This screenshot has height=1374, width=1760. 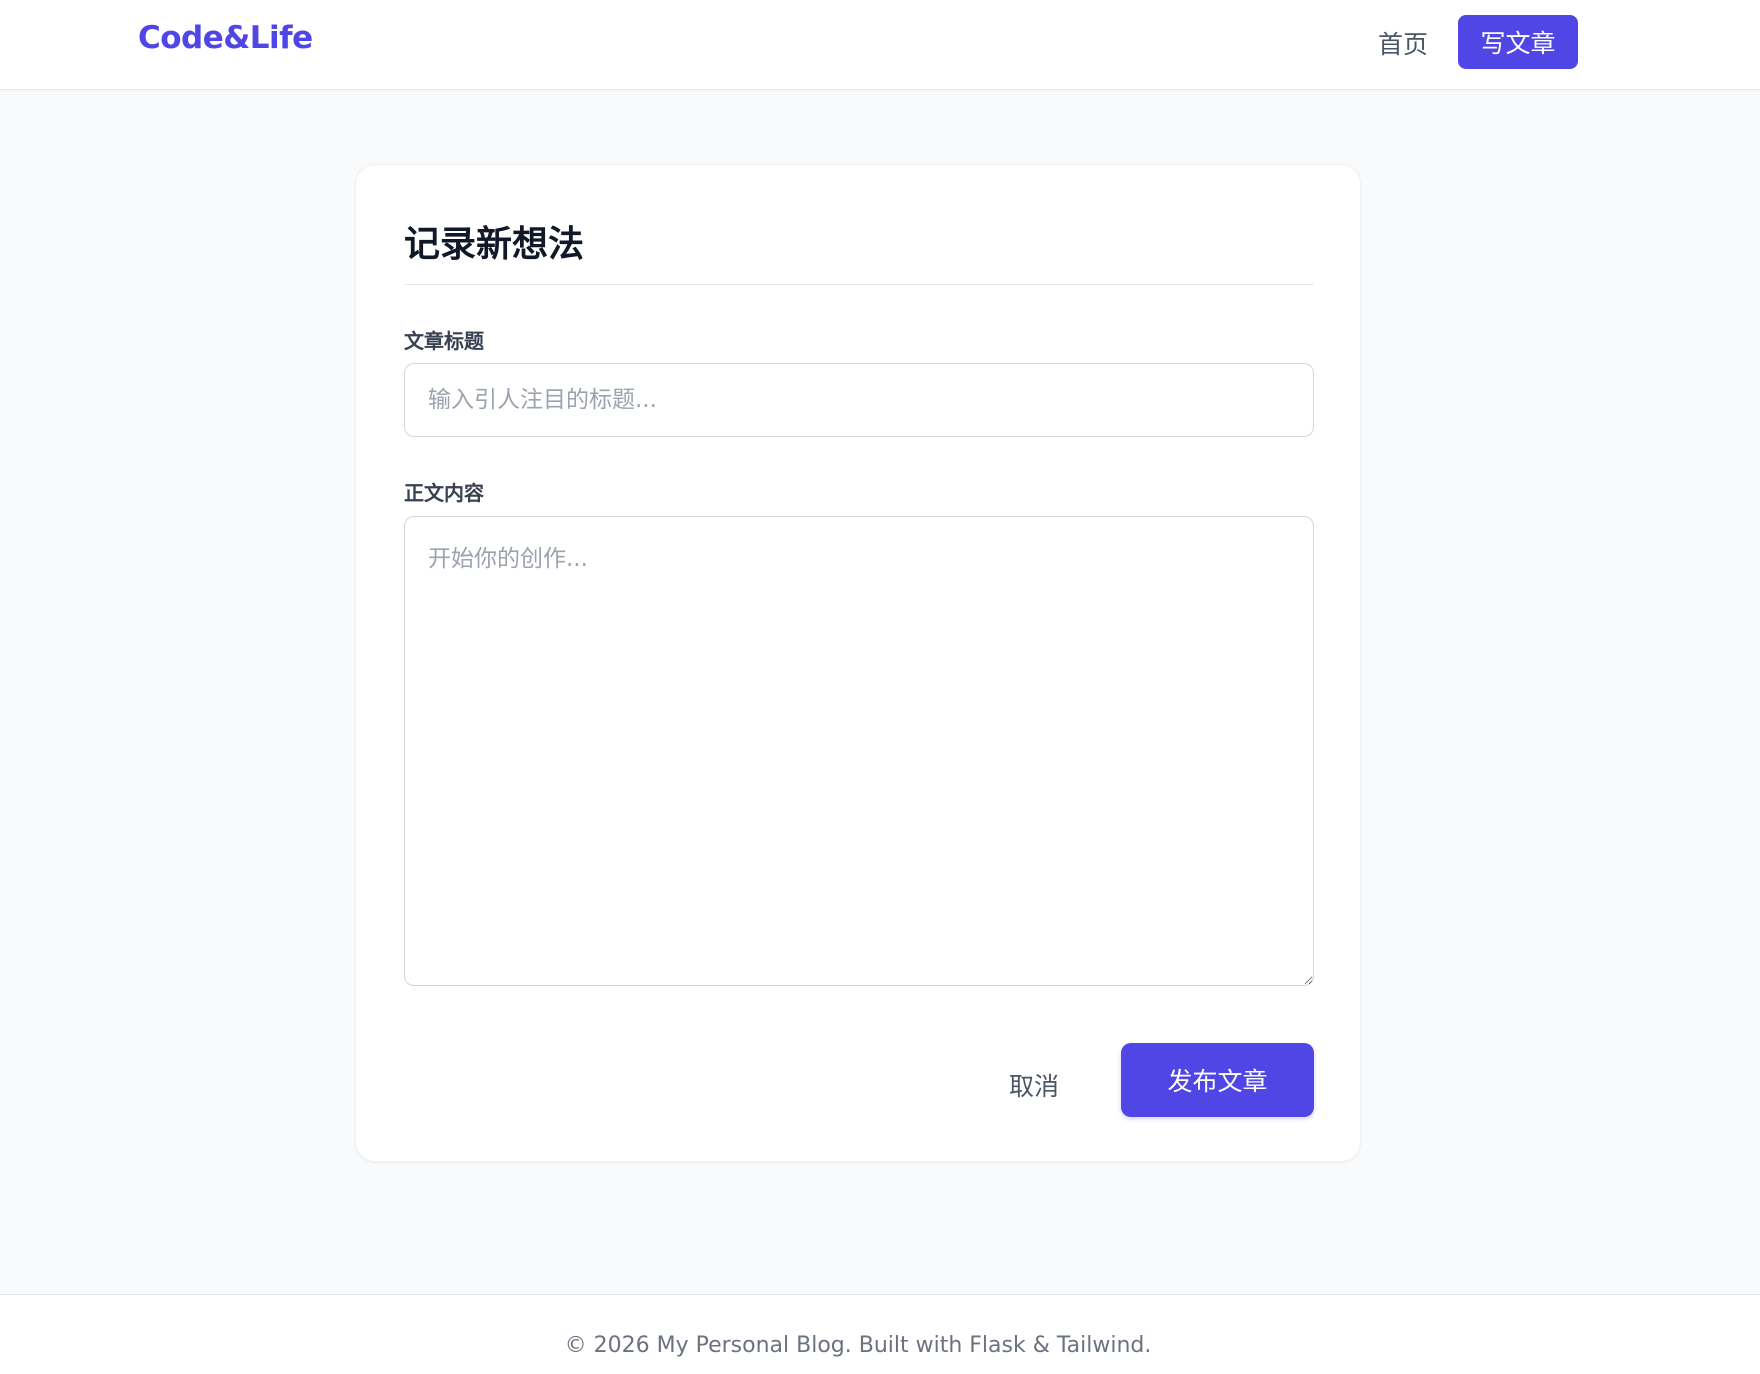 What do you see at coordinates (444, 493) in the screenshot?
I see `content-field-label: 正文内容` at bounding box center [444, 493].